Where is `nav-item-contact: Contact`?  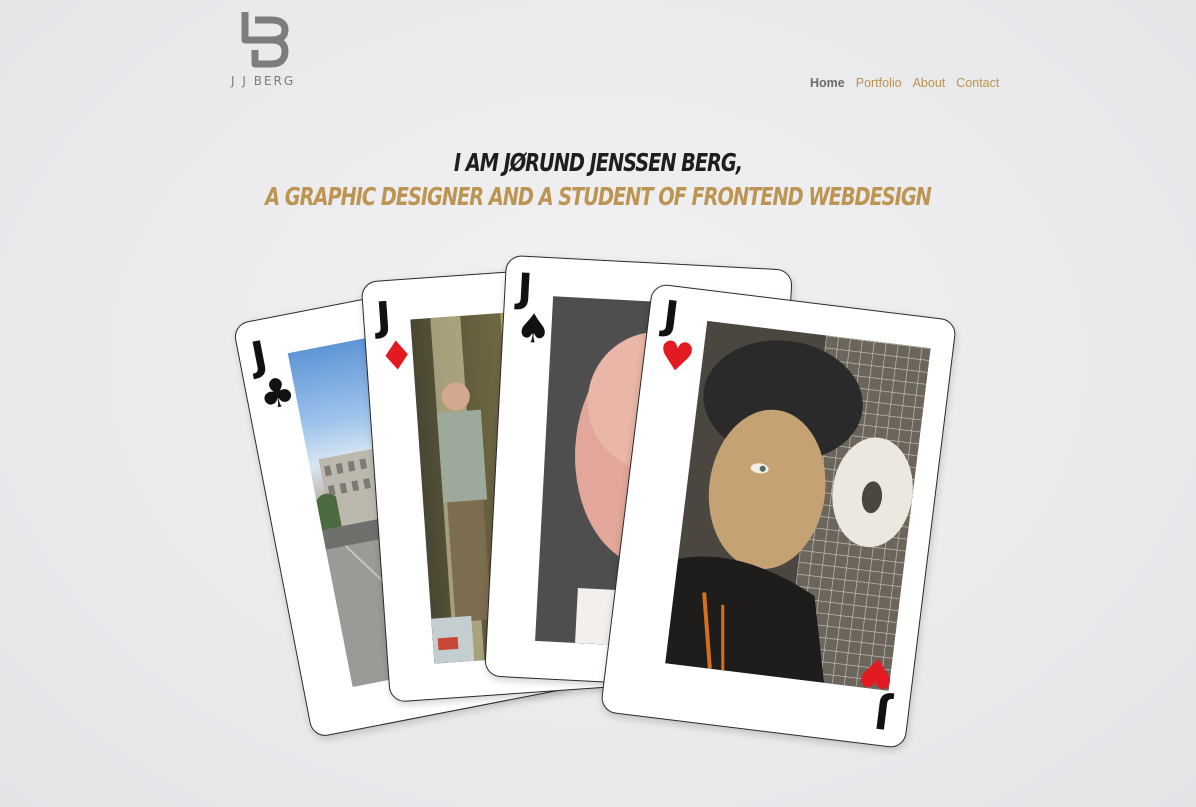 nav-item-contact: Contact is located at coordinates (977, 83).